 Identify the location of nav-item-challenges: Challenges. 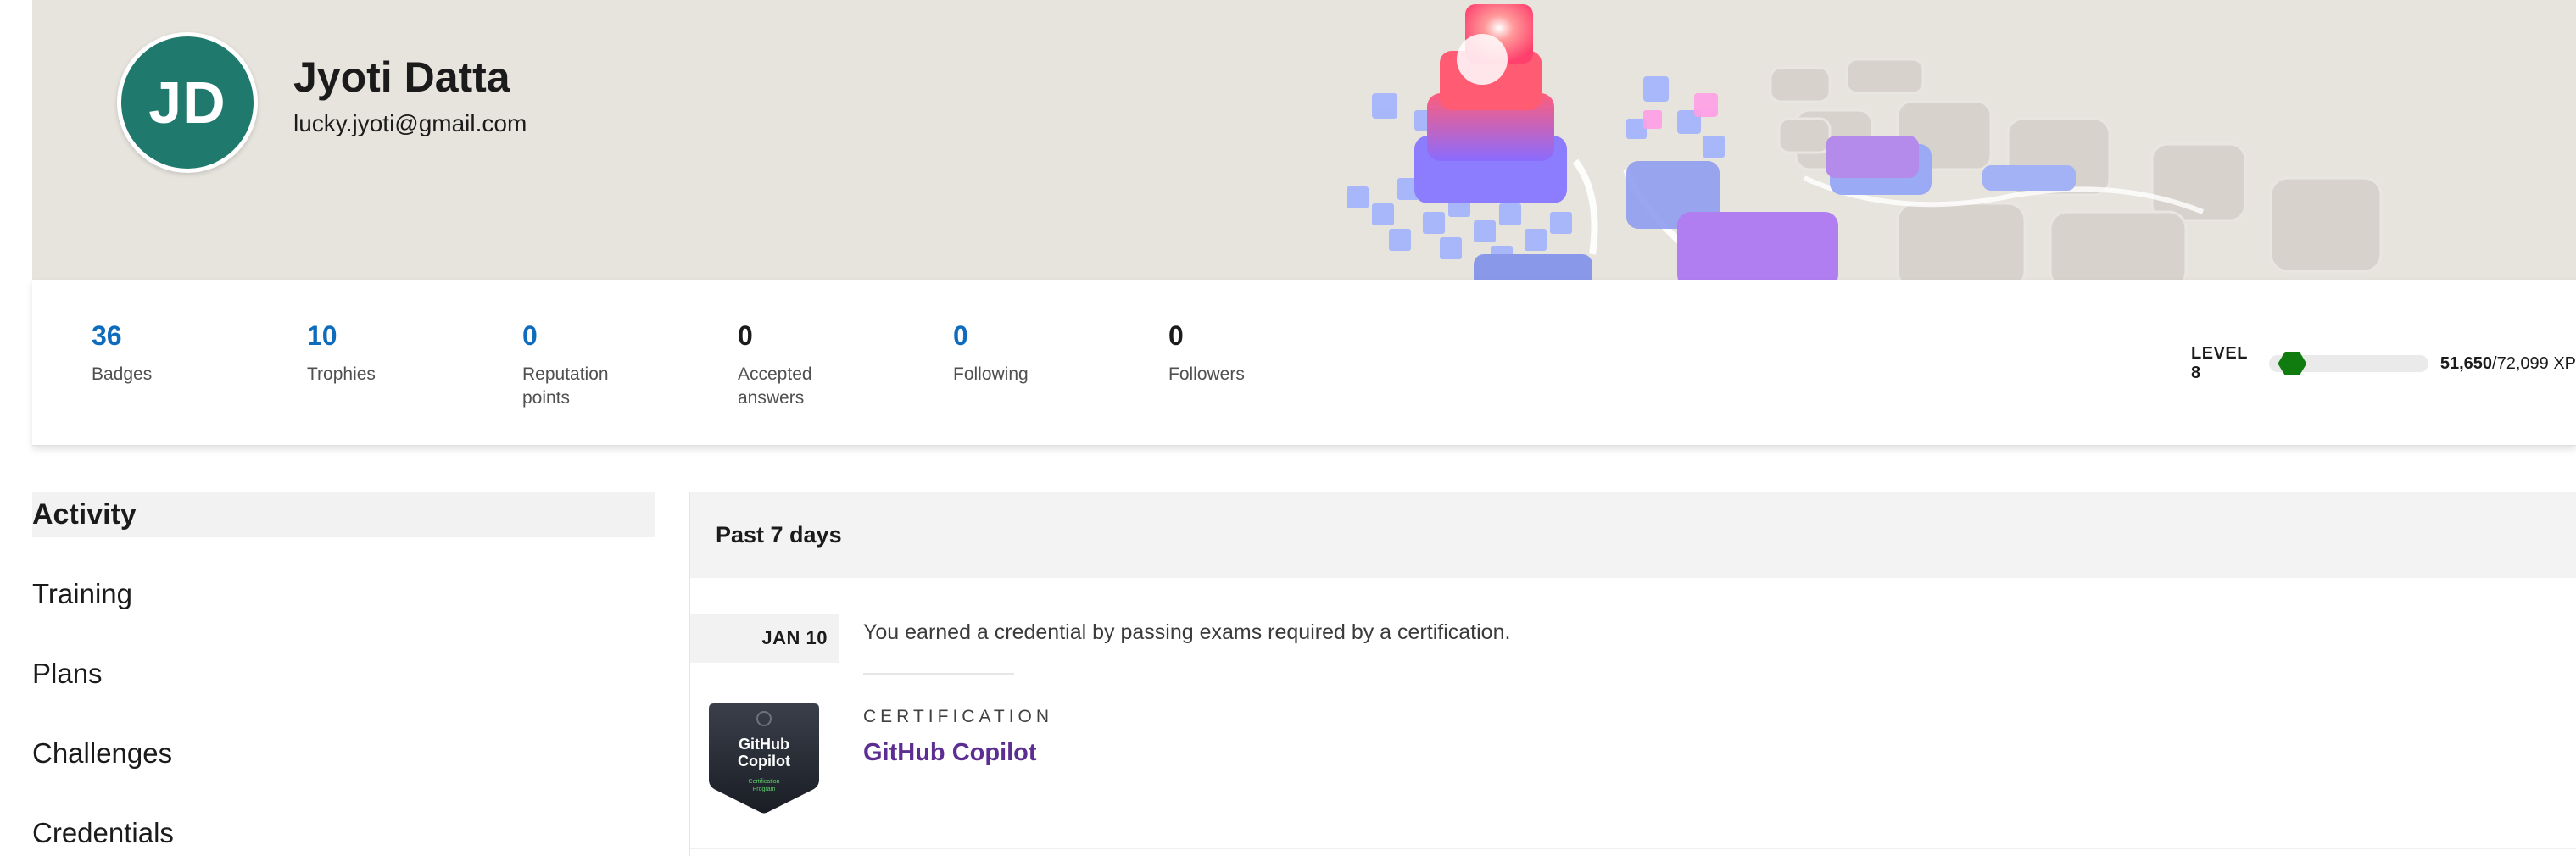
(343, 753).